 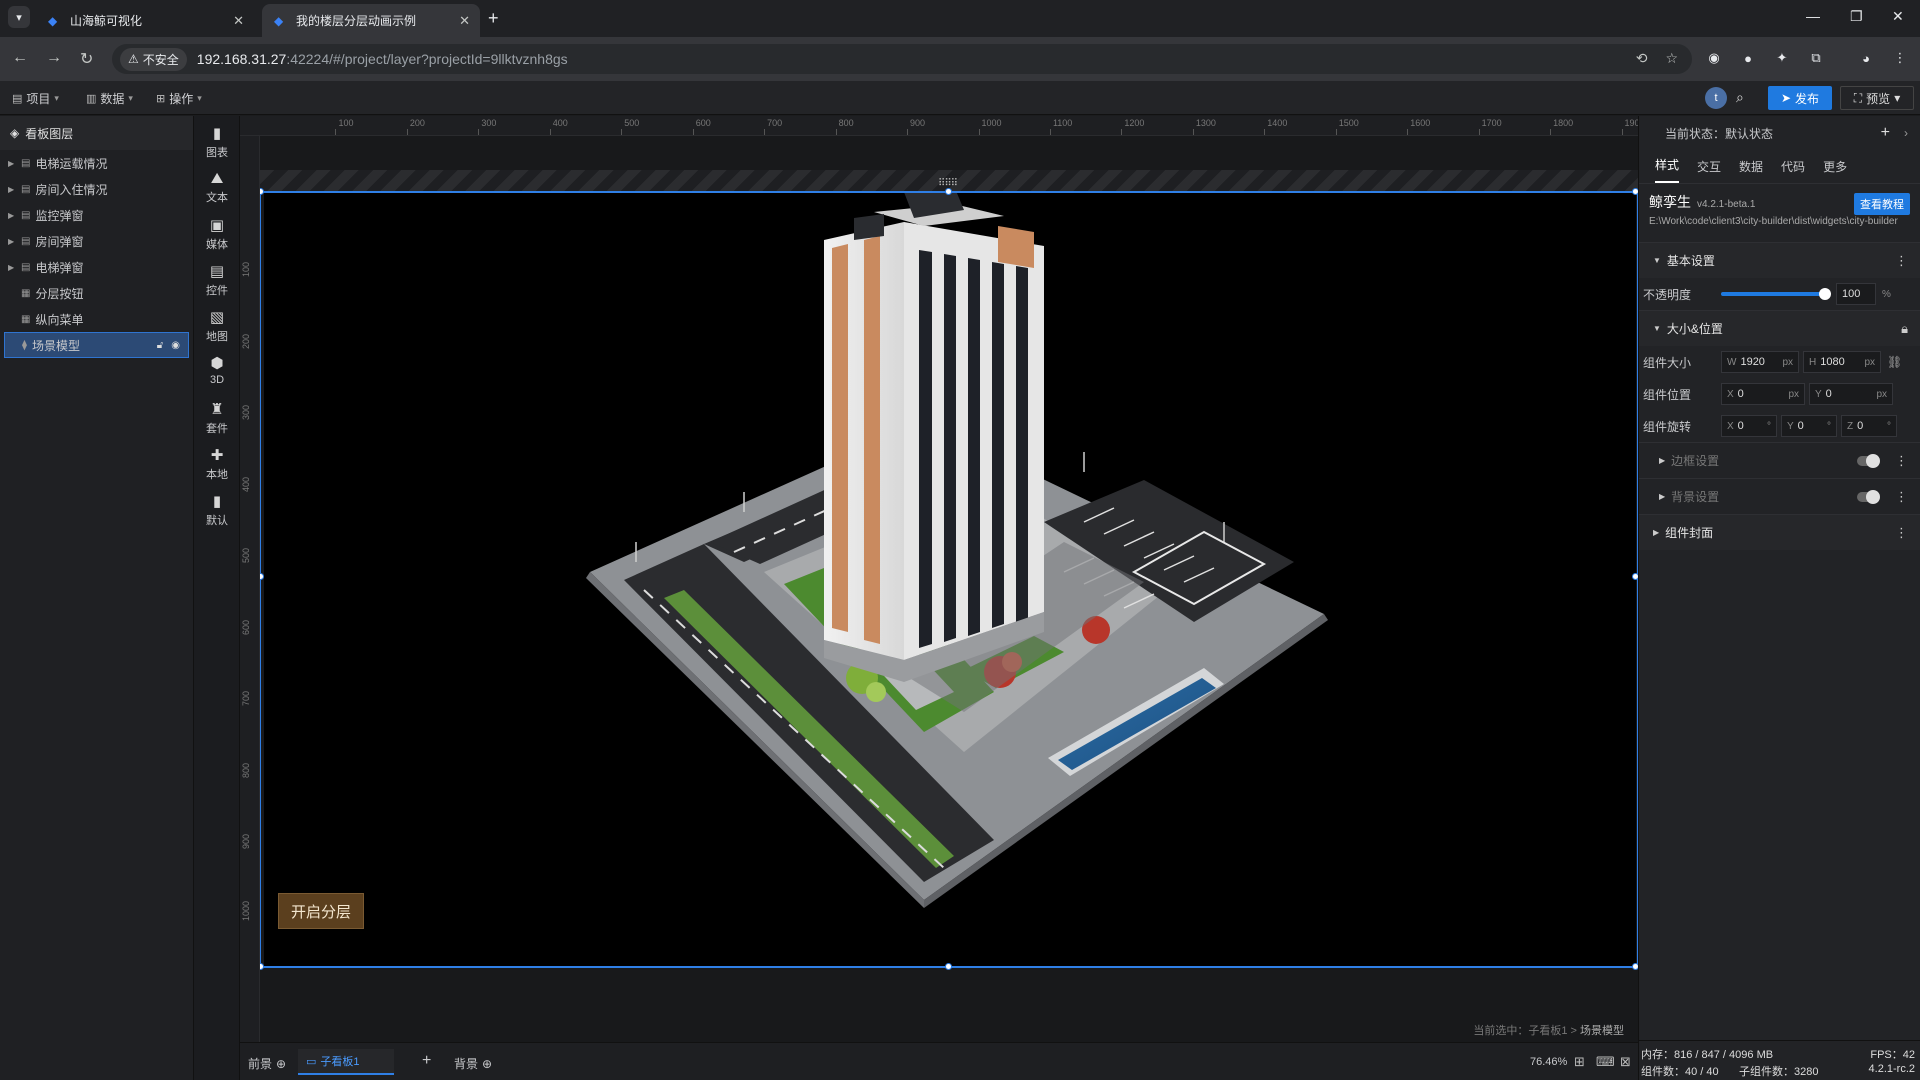 I want to click on rail-item: ⬢ 3D, so click(x=217, y=370).